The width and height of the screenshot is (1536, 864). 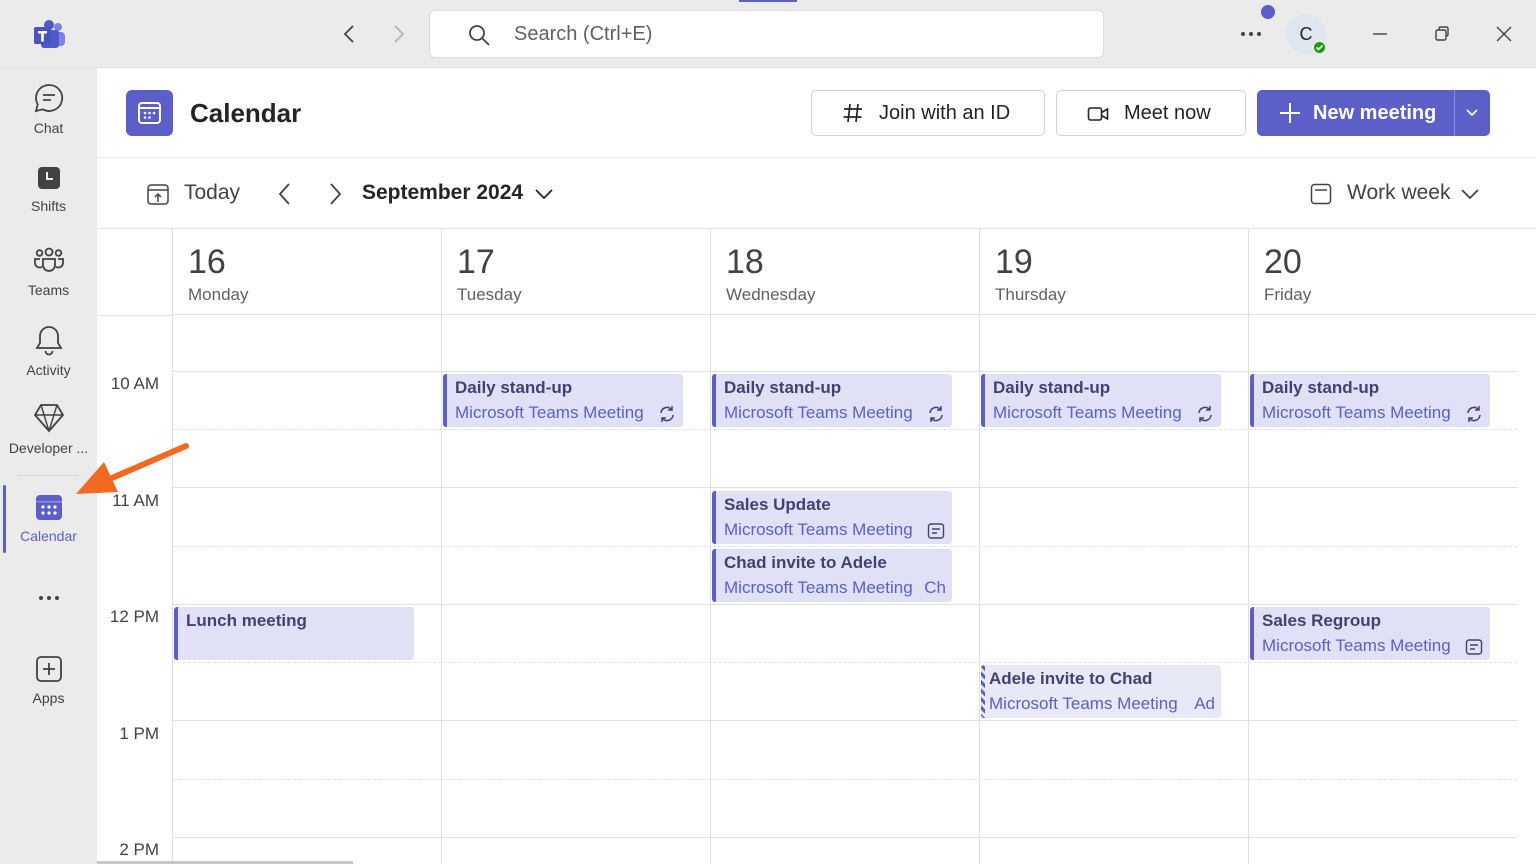 I want to click on rail-label-activity: Activity, so click(x=48, y=370).